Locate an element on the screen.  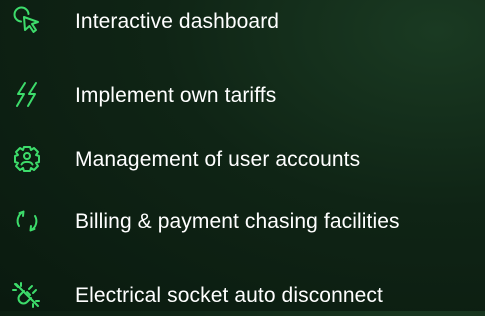
feature-label: Interactive dashboard is located at coordinates (177, 21).